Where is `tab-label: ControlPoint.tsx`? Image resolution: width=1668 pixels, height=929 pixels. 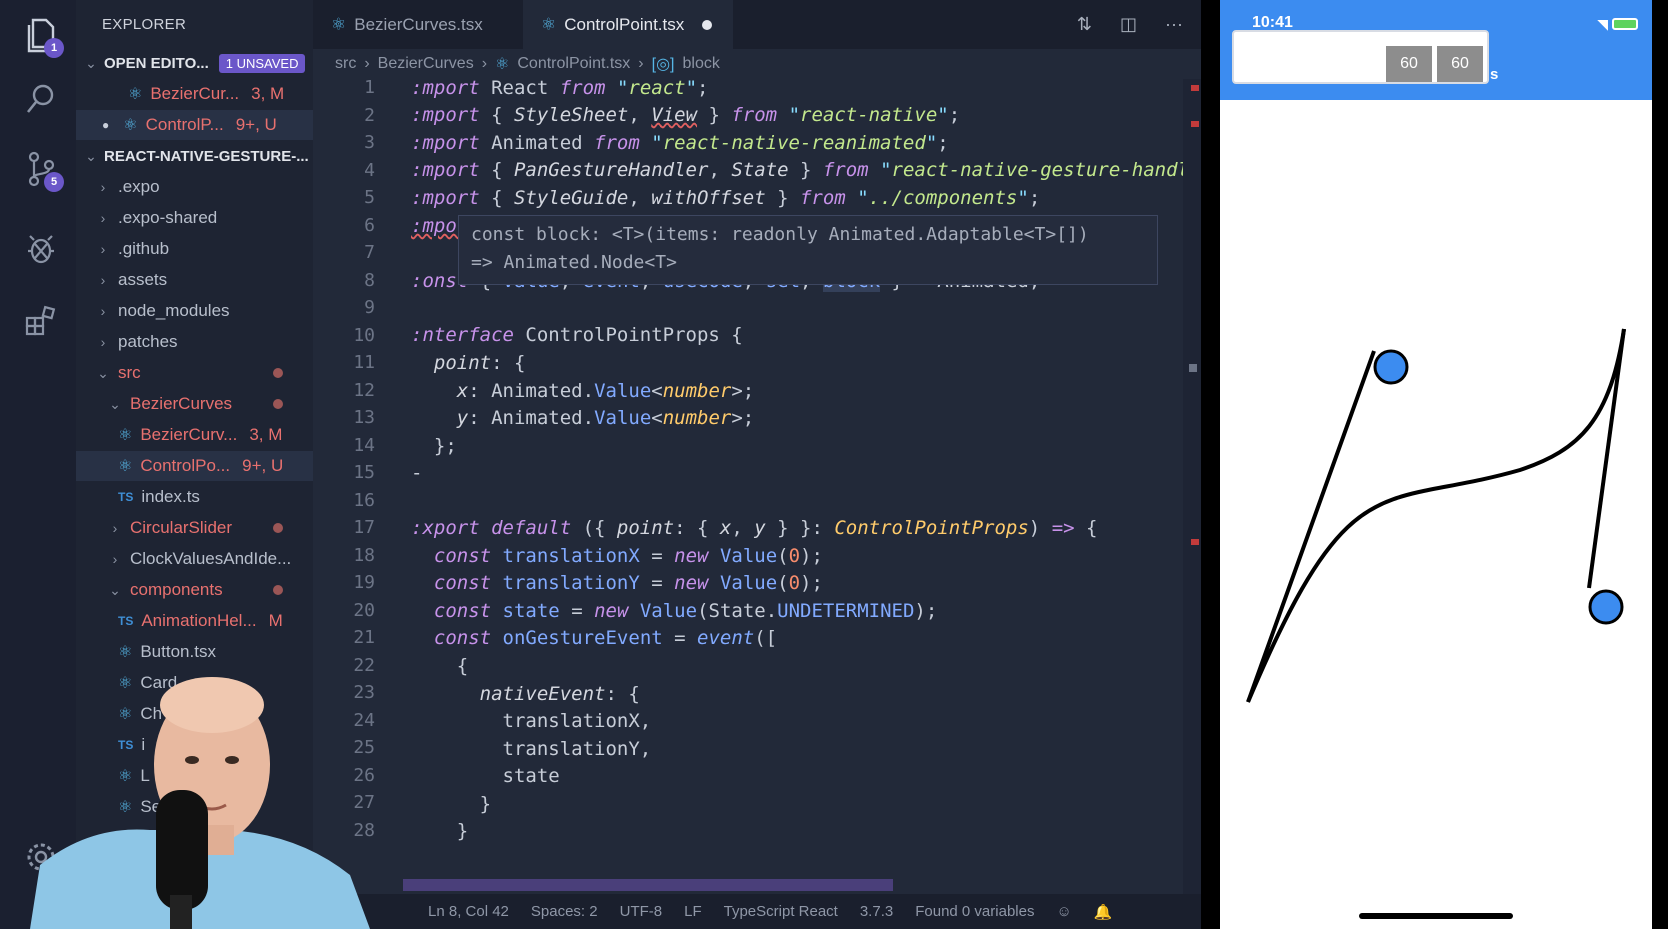 tab-label: ControlPoint.tsx is located at coordinates (624, 24).